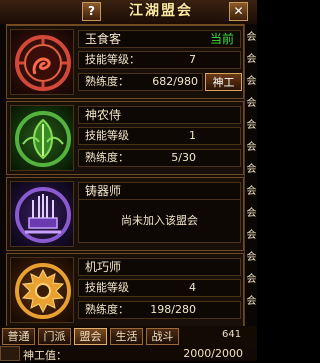 The height and width of the screenshot is (363, 320). I want to click on profession-name-text: 机巧师, so click(103, 267).